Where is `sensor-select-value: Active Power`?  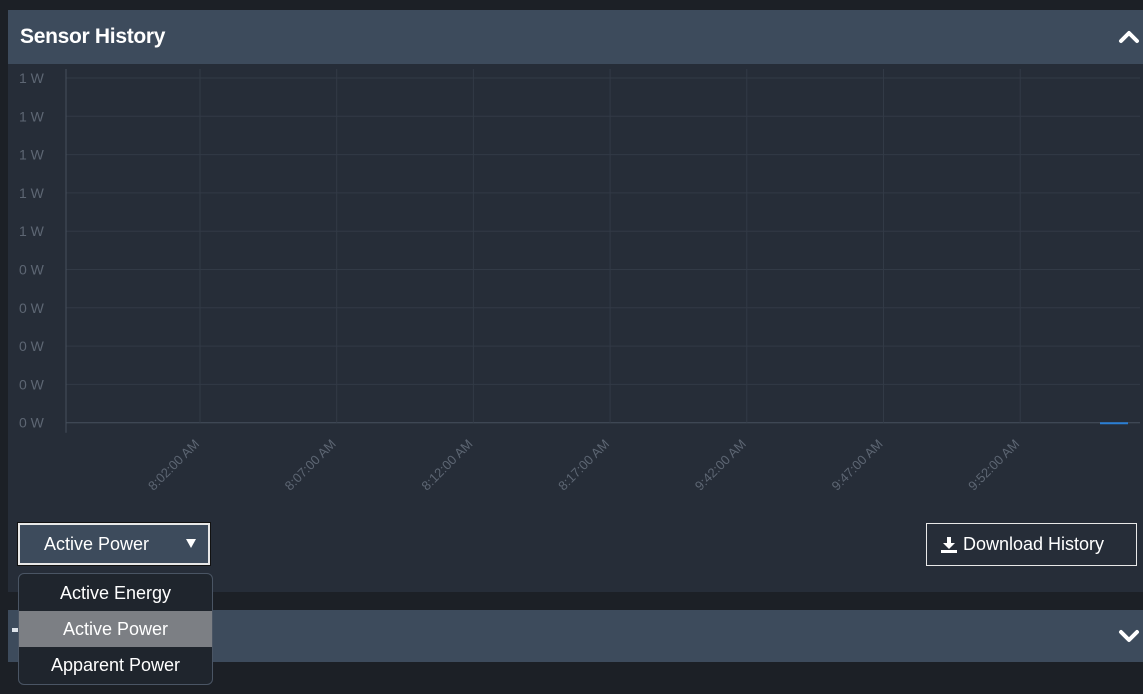 sensor-select-value: Active Power is located at coordinates (97, 543).